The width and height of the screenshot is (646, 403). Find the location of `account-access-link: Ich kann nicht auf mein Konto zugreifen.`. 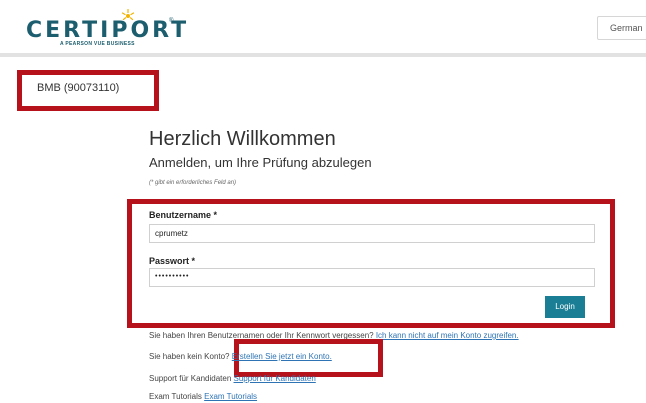

account-access-link: Ich kann nicht auf mein Konto zugreifen. is located at coordinates (447, 335).